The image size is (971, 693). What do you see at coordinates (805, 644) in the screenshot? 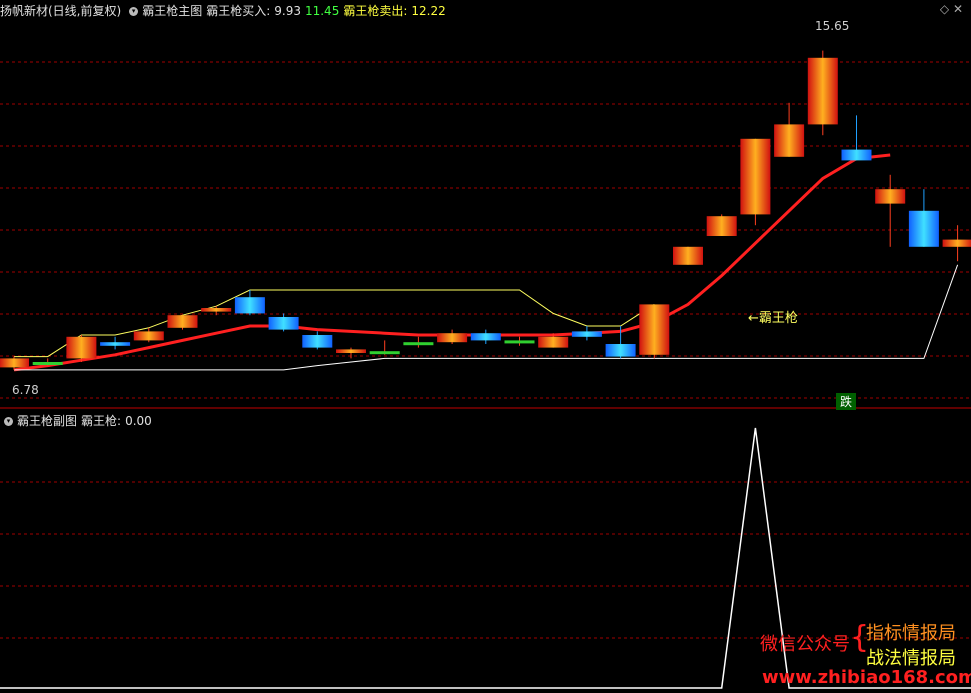
I see `wechat-label: 微信公众号` at bounding box center [805, 644].